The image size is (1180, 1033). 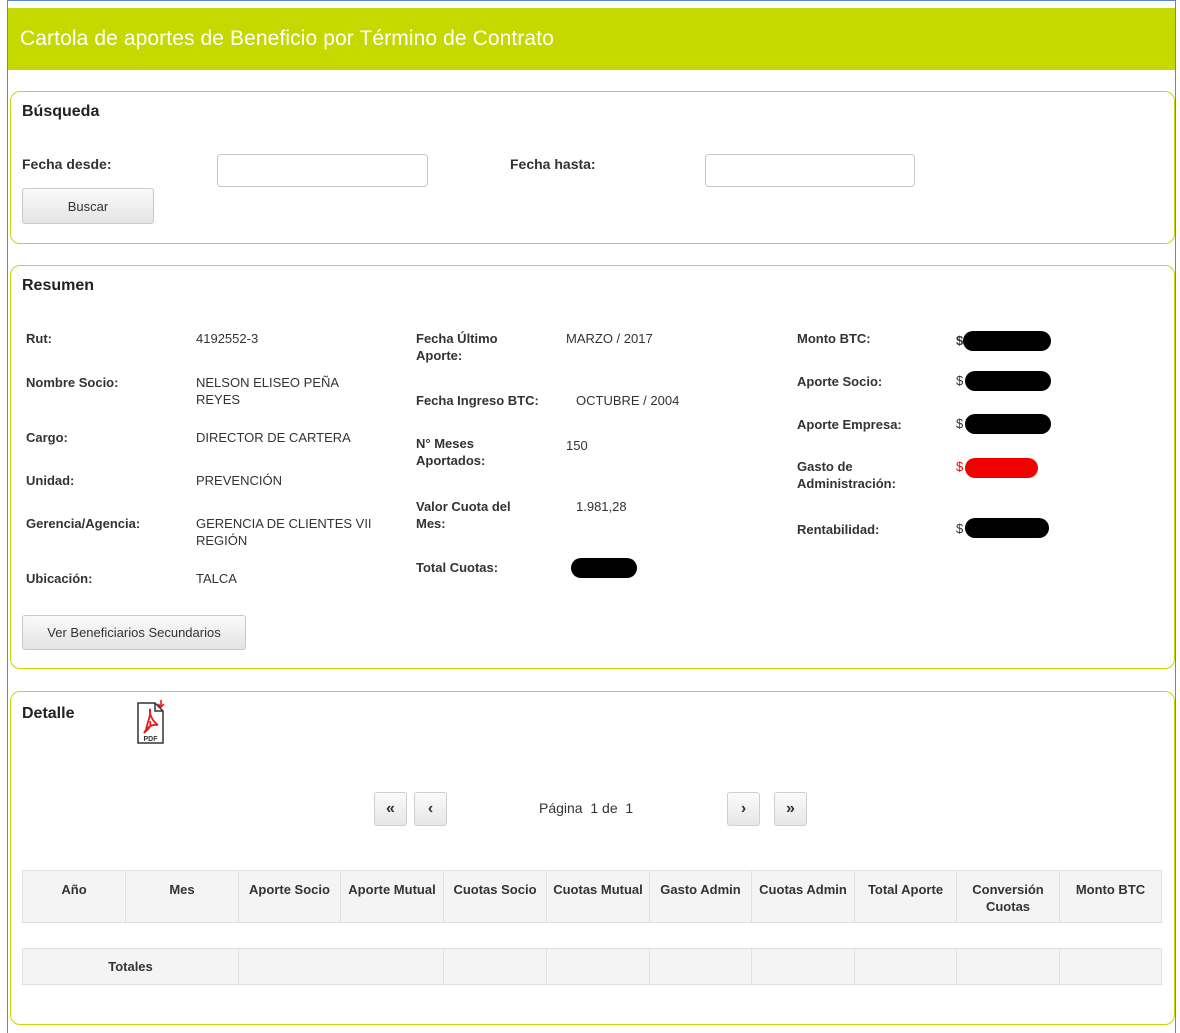 I want to click on fecha-ultimo-aporte-label: Fecha Último Aporte:, so click(x=457, y=347).